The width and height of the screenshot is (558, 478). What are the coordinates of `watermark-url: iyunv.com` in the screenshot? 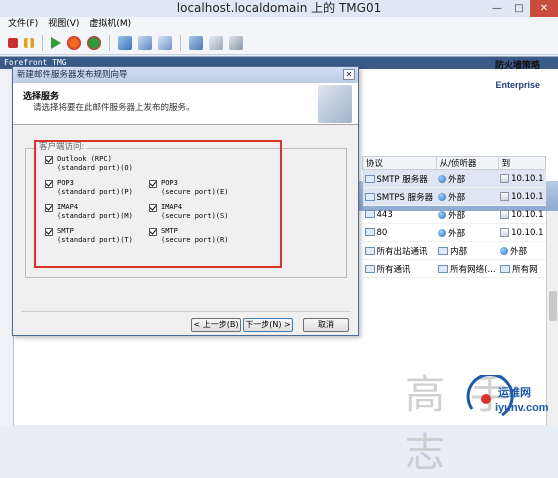 It's located at (522, 408).